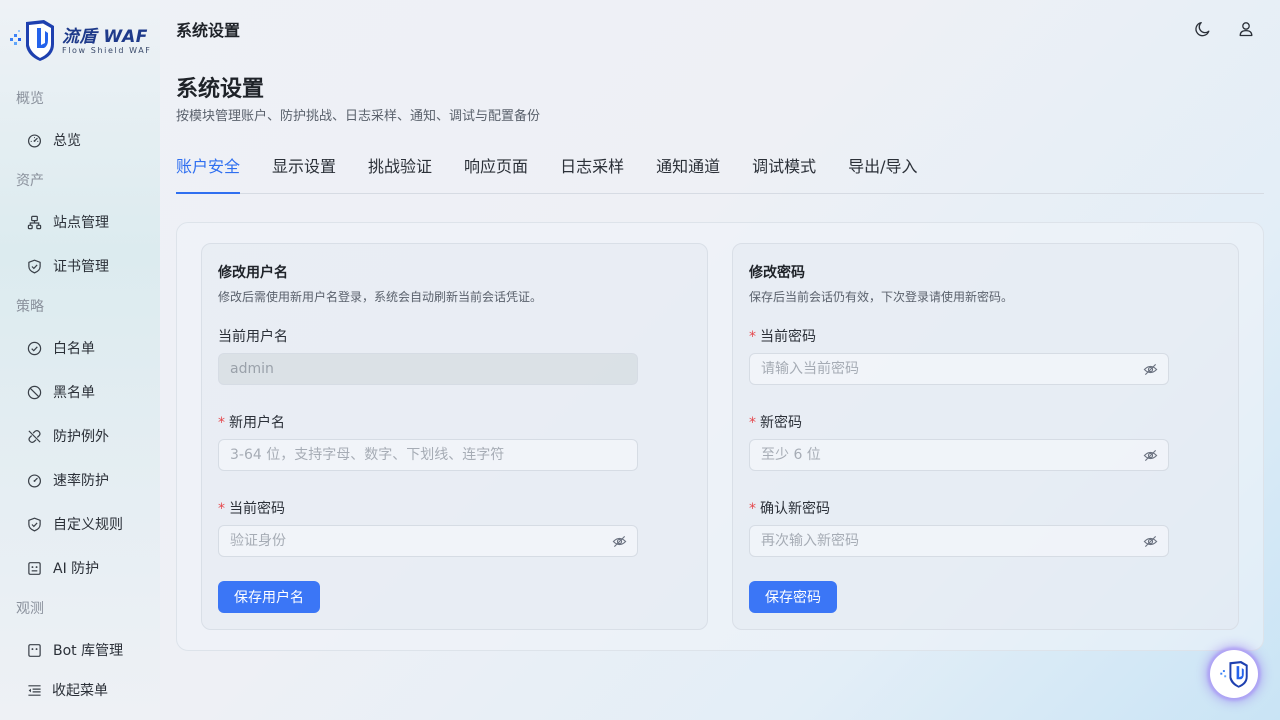  I want to click on theme-toggle-button, so click(1203, 29).